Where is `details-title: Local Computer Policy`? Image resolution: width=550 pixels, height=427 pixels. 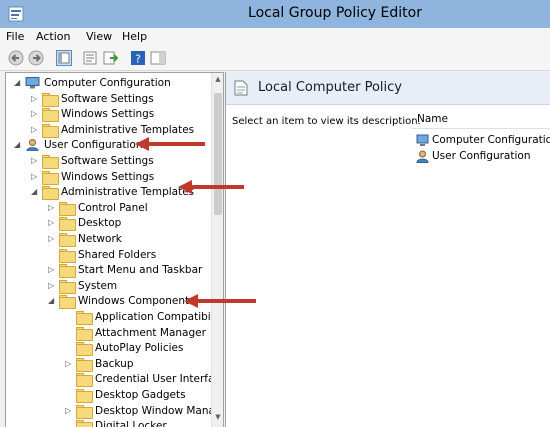
details-title: Local Computer Policy is located at coordinates (330, 87).